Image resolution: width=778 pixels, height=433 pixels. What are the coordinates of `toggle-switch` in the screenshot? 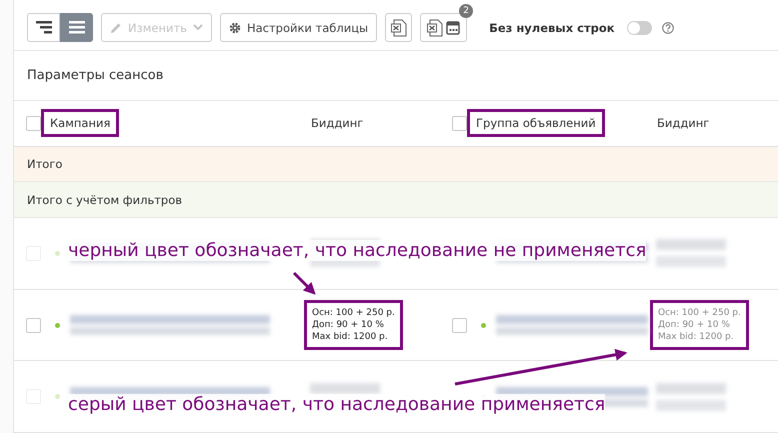 It's located at (639, 27).